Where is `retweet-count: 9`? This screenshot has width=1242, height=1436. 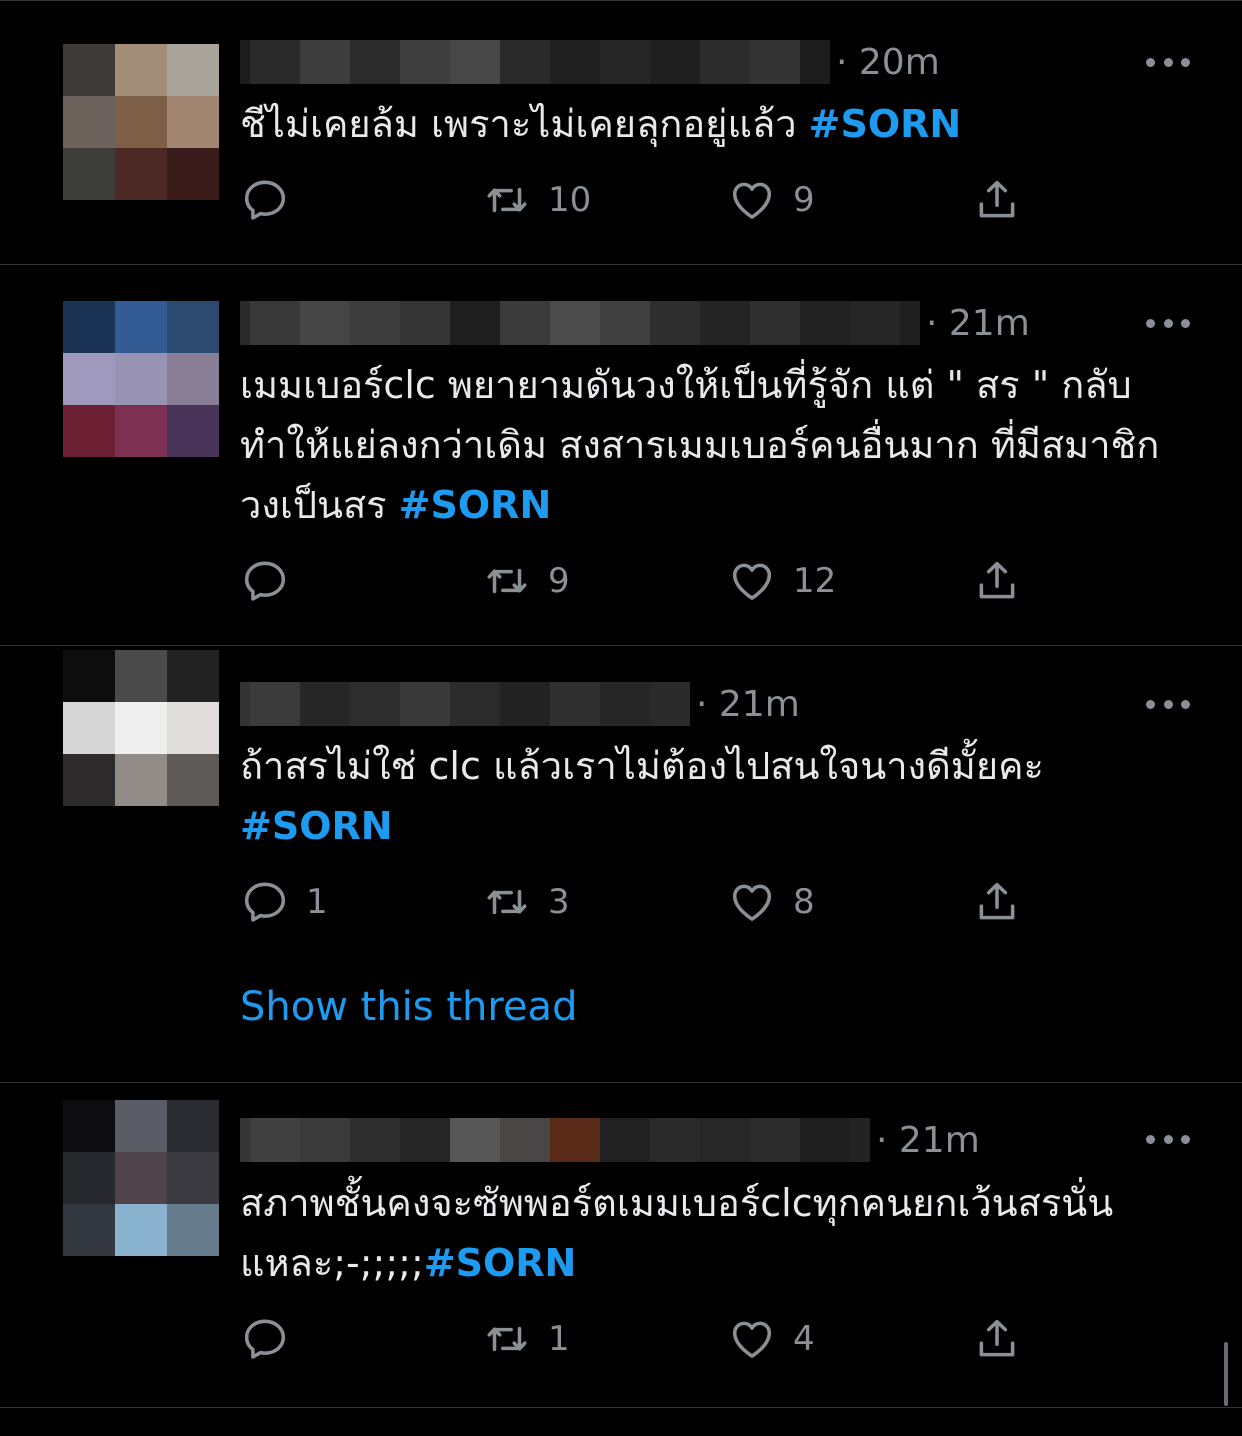 retweet-count: 9 is located at coordinates (559, 581).